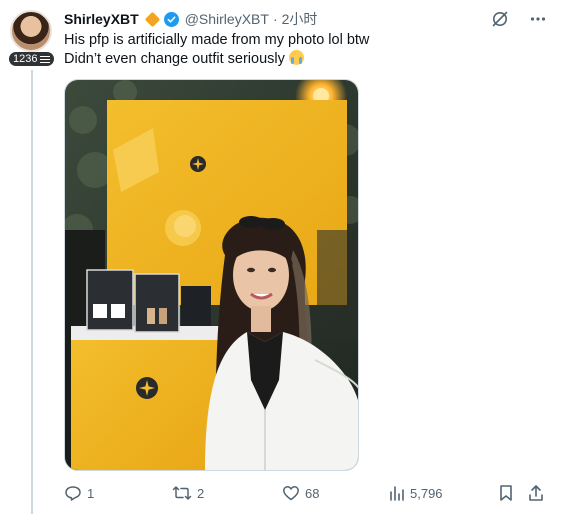 The width and height of the screenshot is (565, 514). I want to click on heart-icon, so click(291, 493).